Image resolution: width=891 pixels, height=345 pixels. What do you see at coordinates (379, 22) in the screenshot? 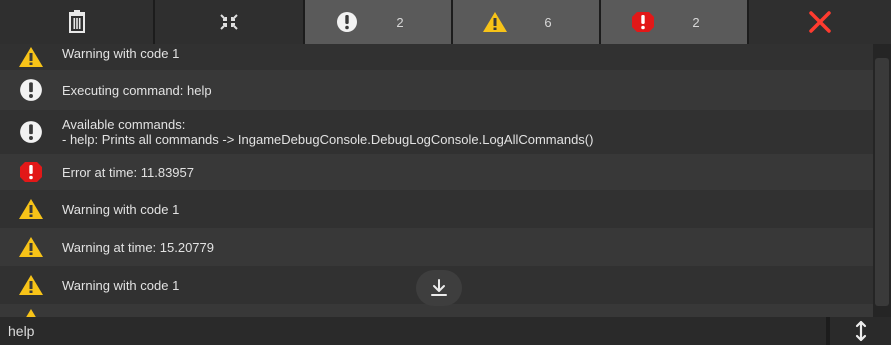
I see `filter-info-button: 2` at bounding box center [379, 22].